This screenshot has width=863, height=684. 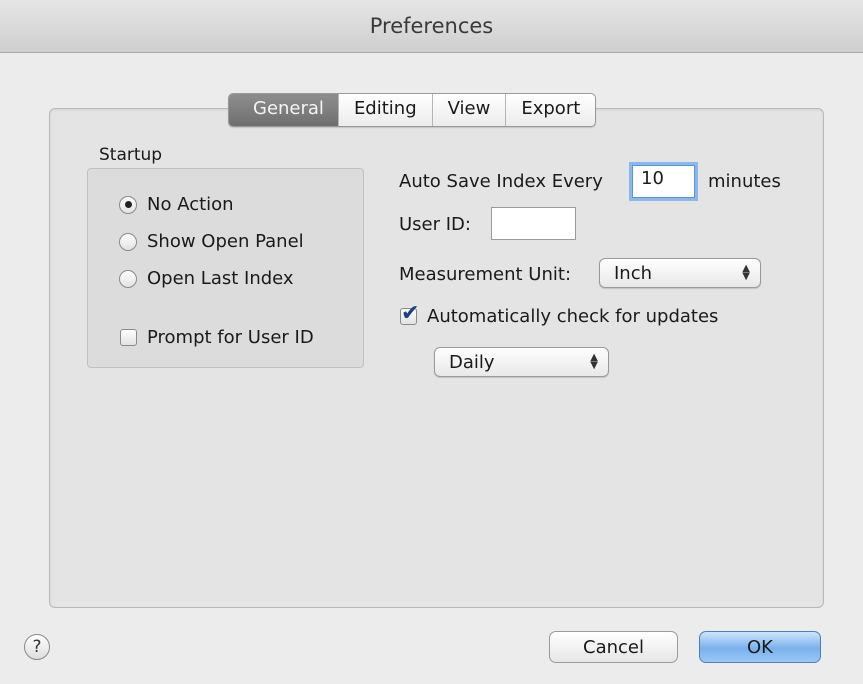 I want to click on help-button: ?, so click(x=37, y=647).